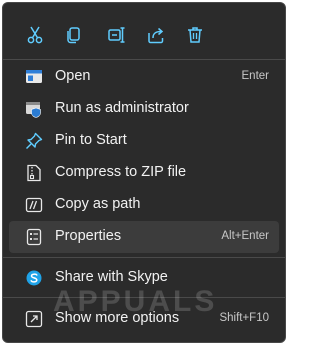 Image resolution: width=320 pixels, height=347 pixels. Describe the element at coordinates (34, 205) in the screenshot. I see `copy-path-icon` at that location.